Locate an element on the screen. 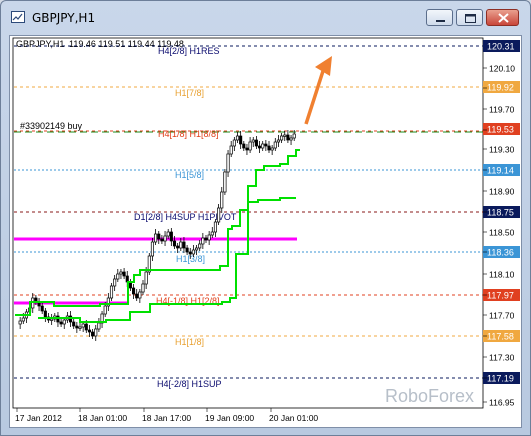  y-tick-label: 118.50 is located at coordinates (502, 233).